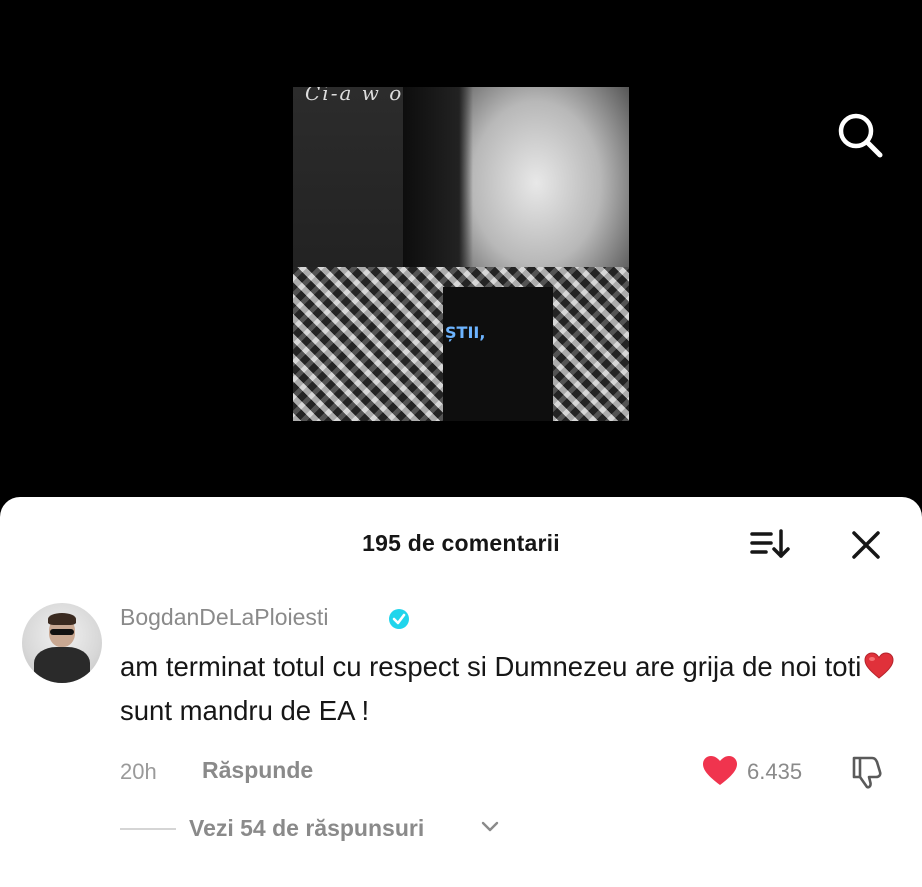 The image size is (922, 887). I want to click on search-icon, so click(860, 135).